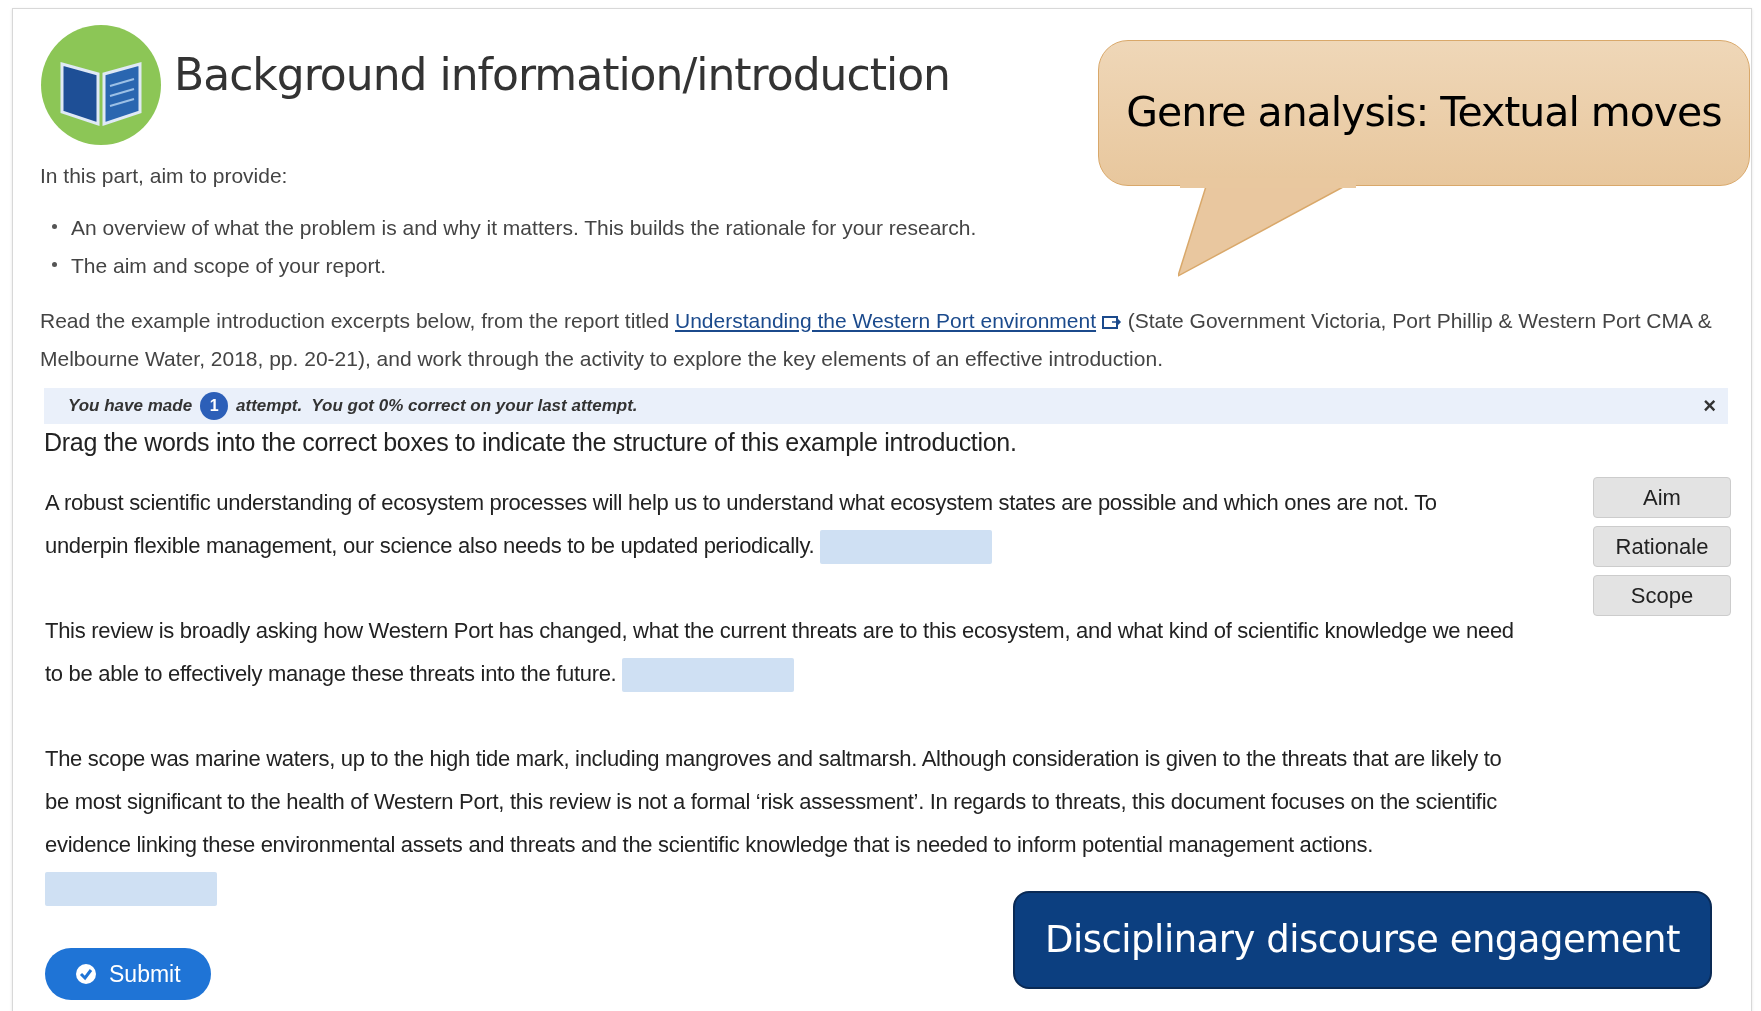 This screenshot has width=1761, height=1011. Describe the element at coordinates (214, 405) in the screenshot. I see `attempt-count-badge: 1` at that location.